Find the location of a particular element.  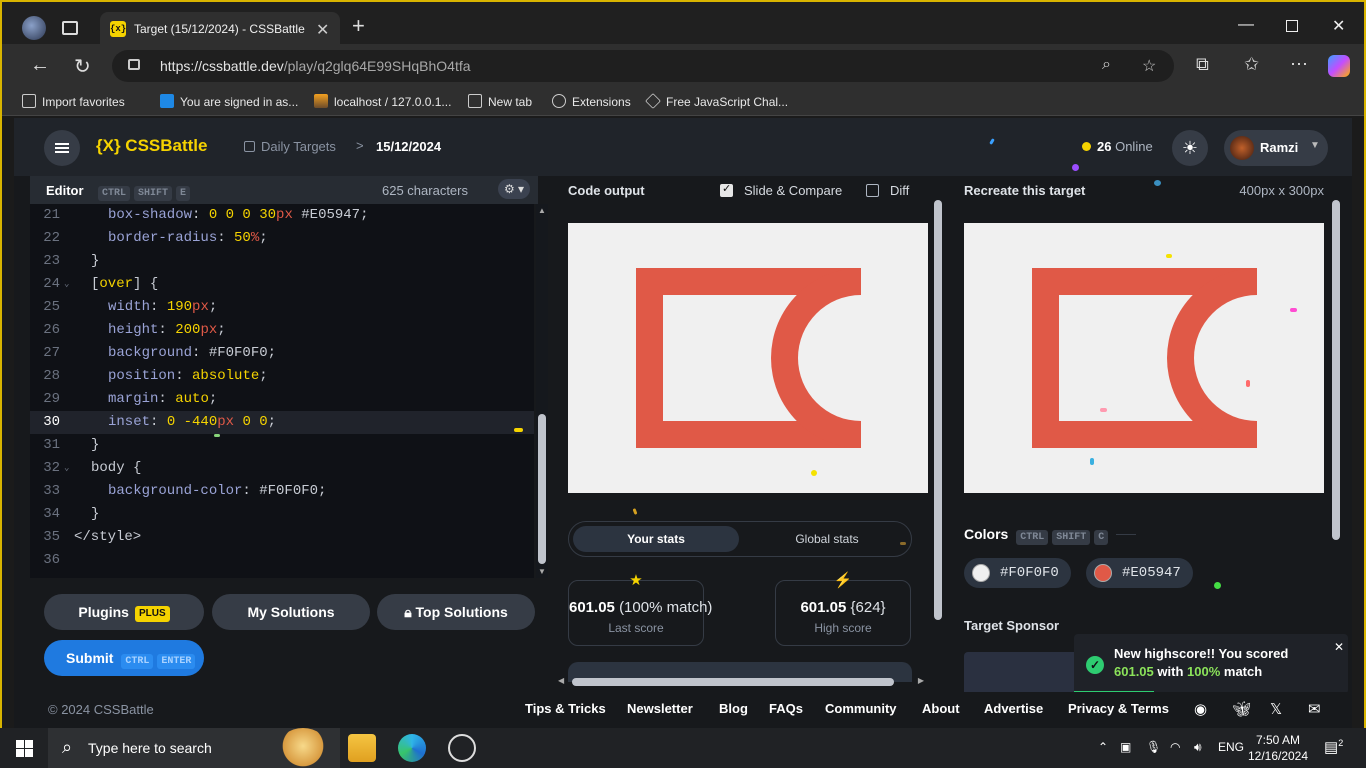

code-line: 35 </style> is located at coordinates (282, 537).